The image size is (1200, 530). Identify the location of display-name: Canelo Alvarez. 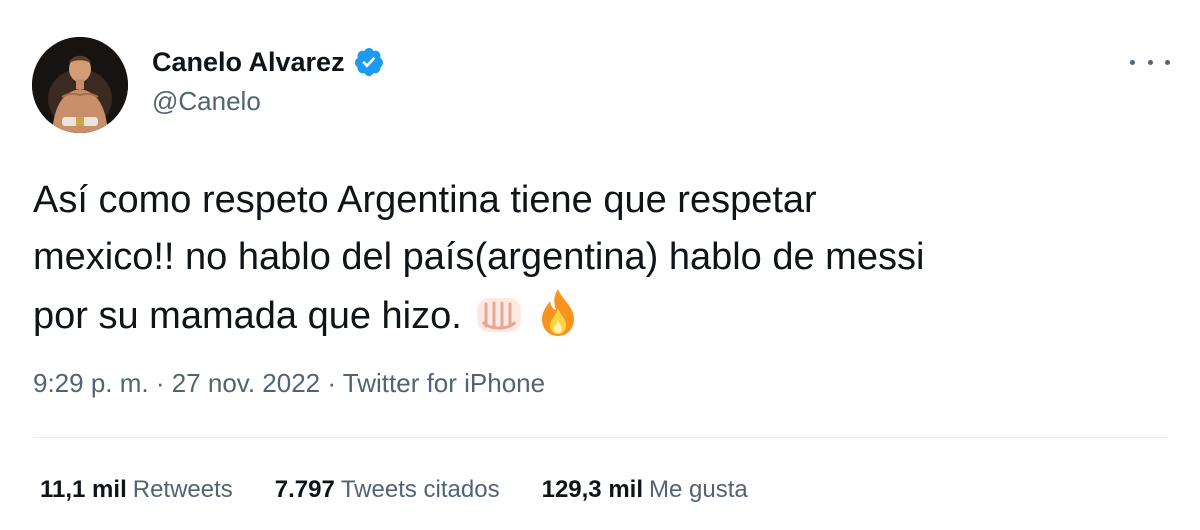
(248, 62).